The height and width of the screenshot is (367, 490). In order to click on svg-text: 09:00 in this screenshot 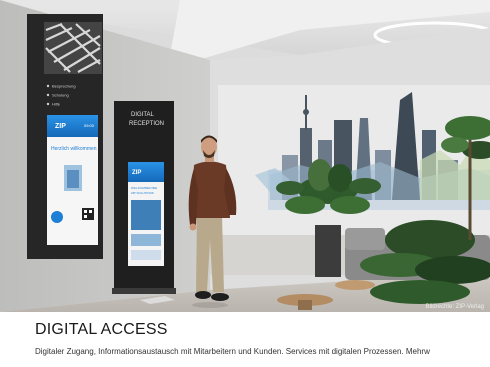, I will do `click(89, 125)`.